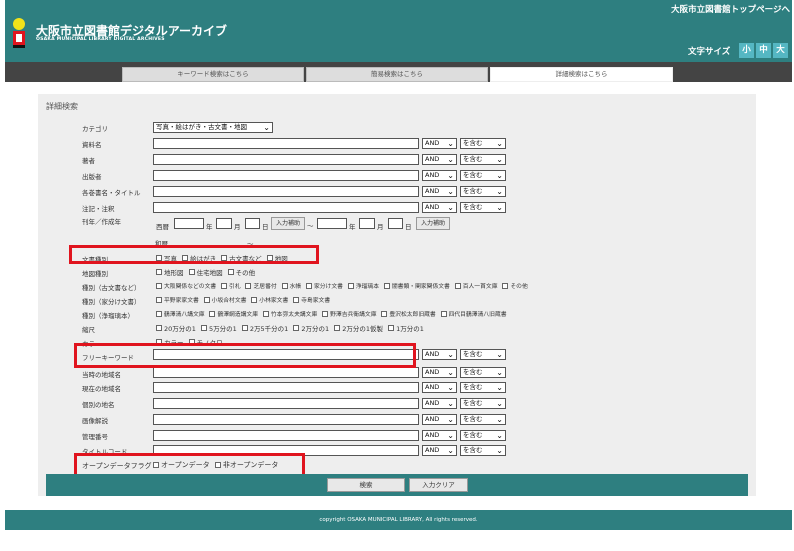  I want to click on year-label: 年, so click(209, 227).